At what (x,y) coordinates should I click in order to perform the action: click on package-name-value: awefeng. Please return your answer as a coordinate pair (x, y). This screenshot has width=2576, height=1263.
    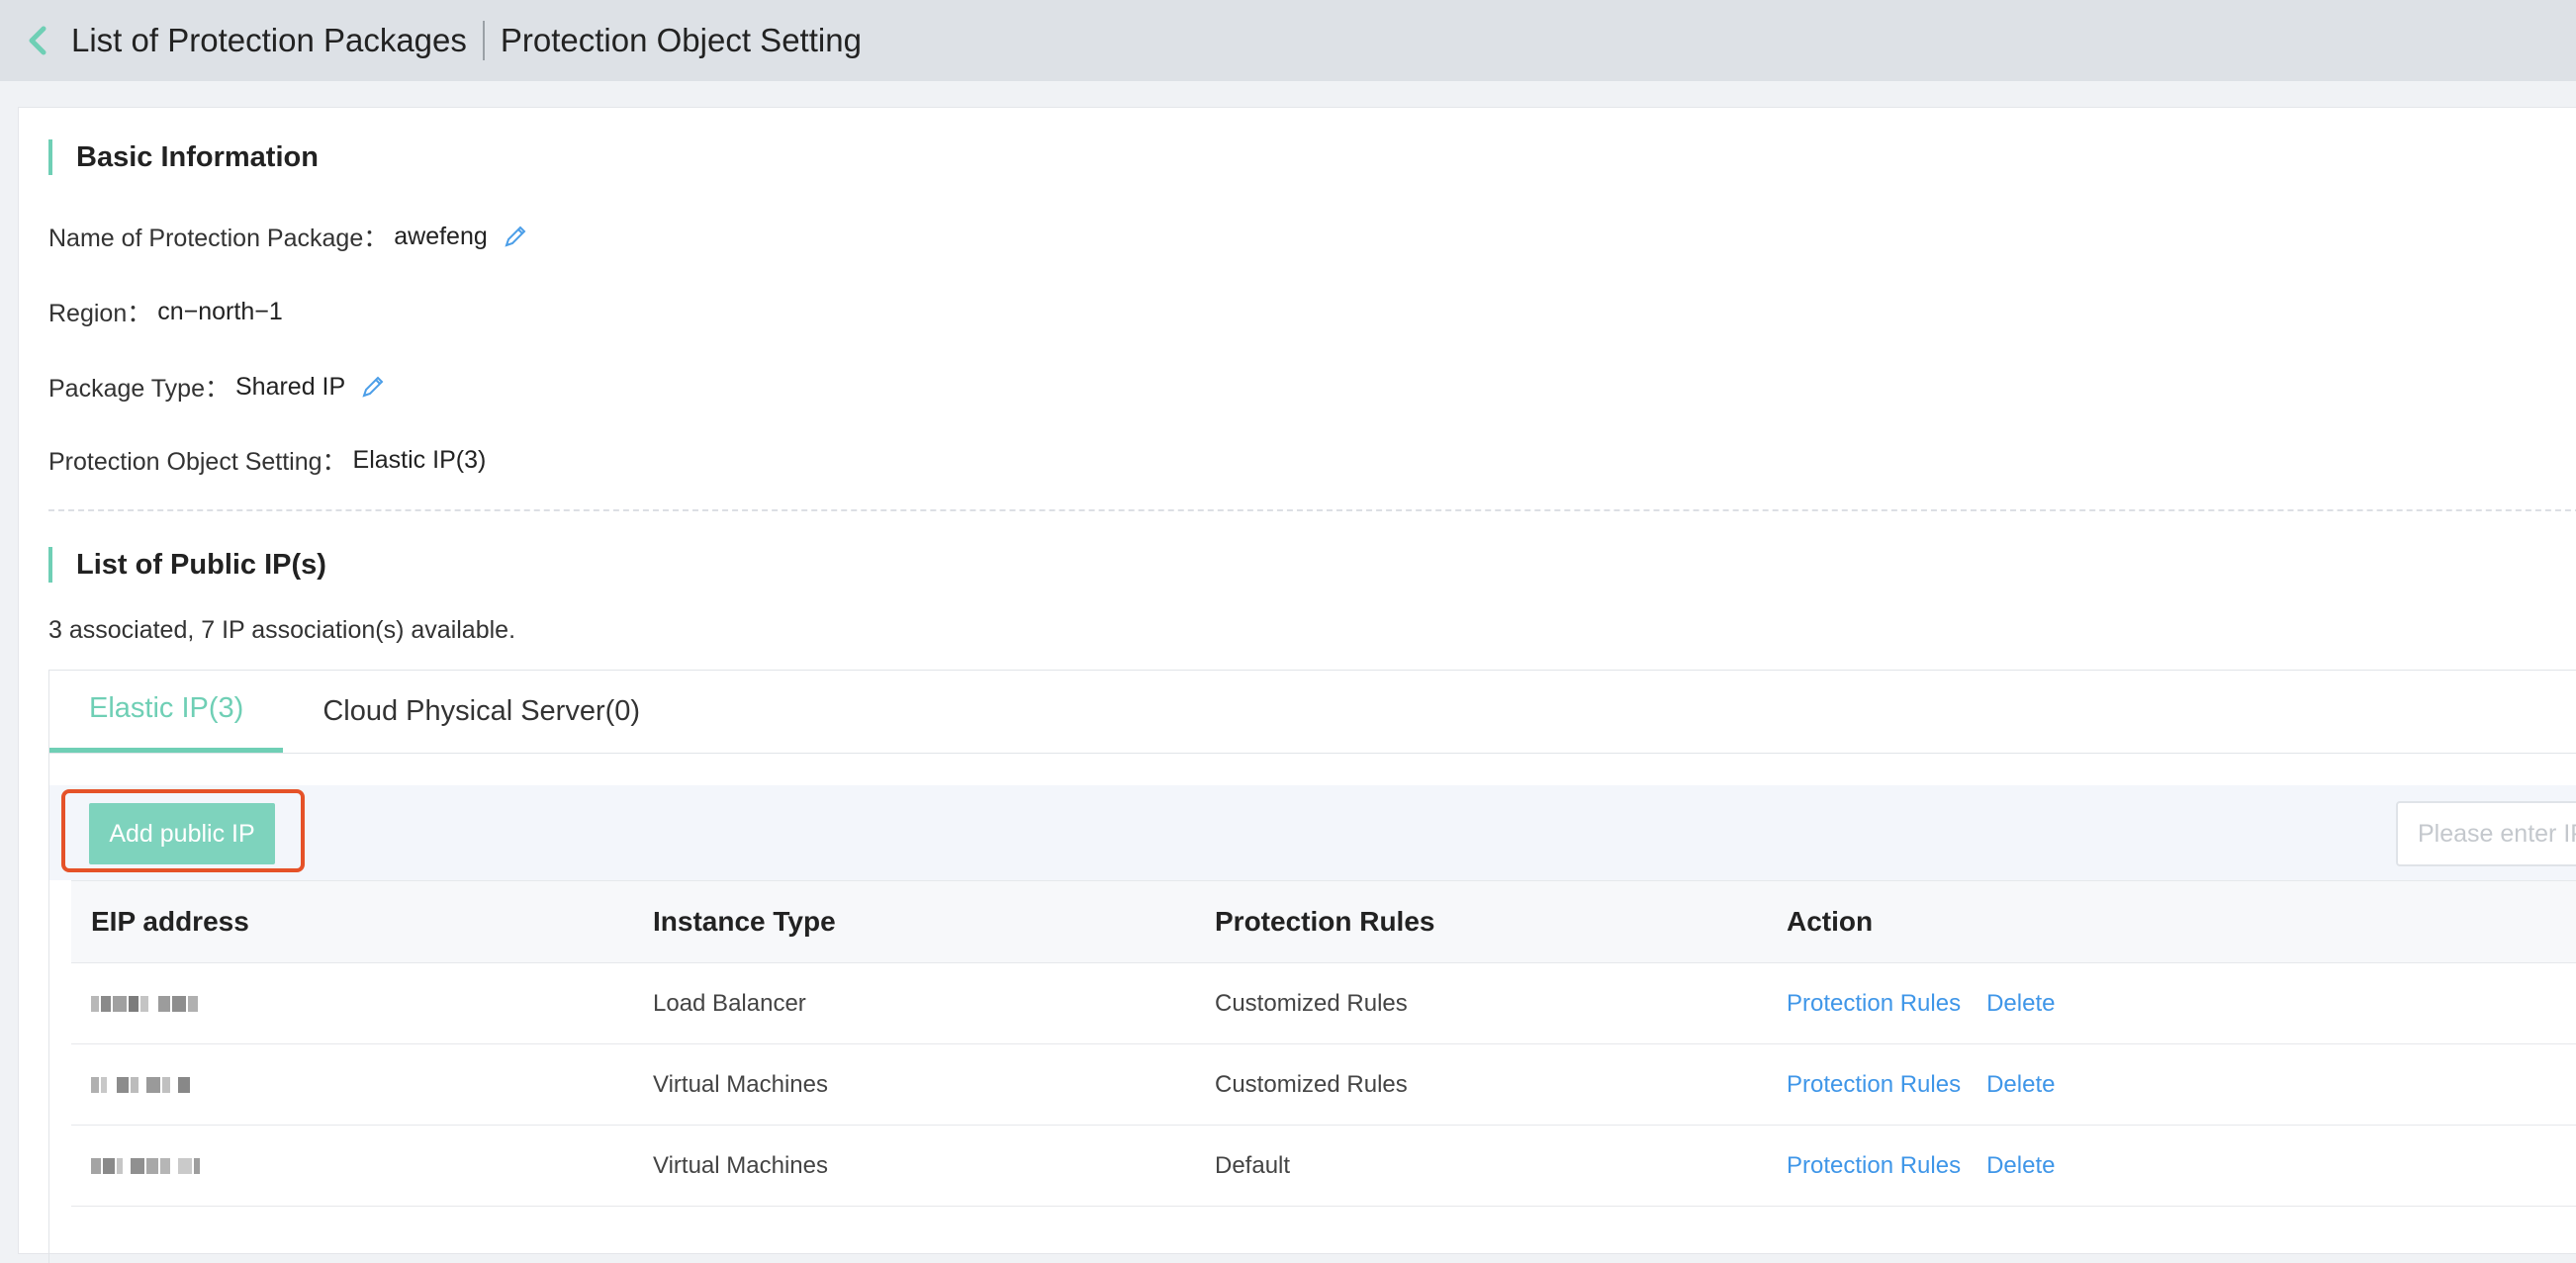
    Looking at the image, I should click on (441, 236).